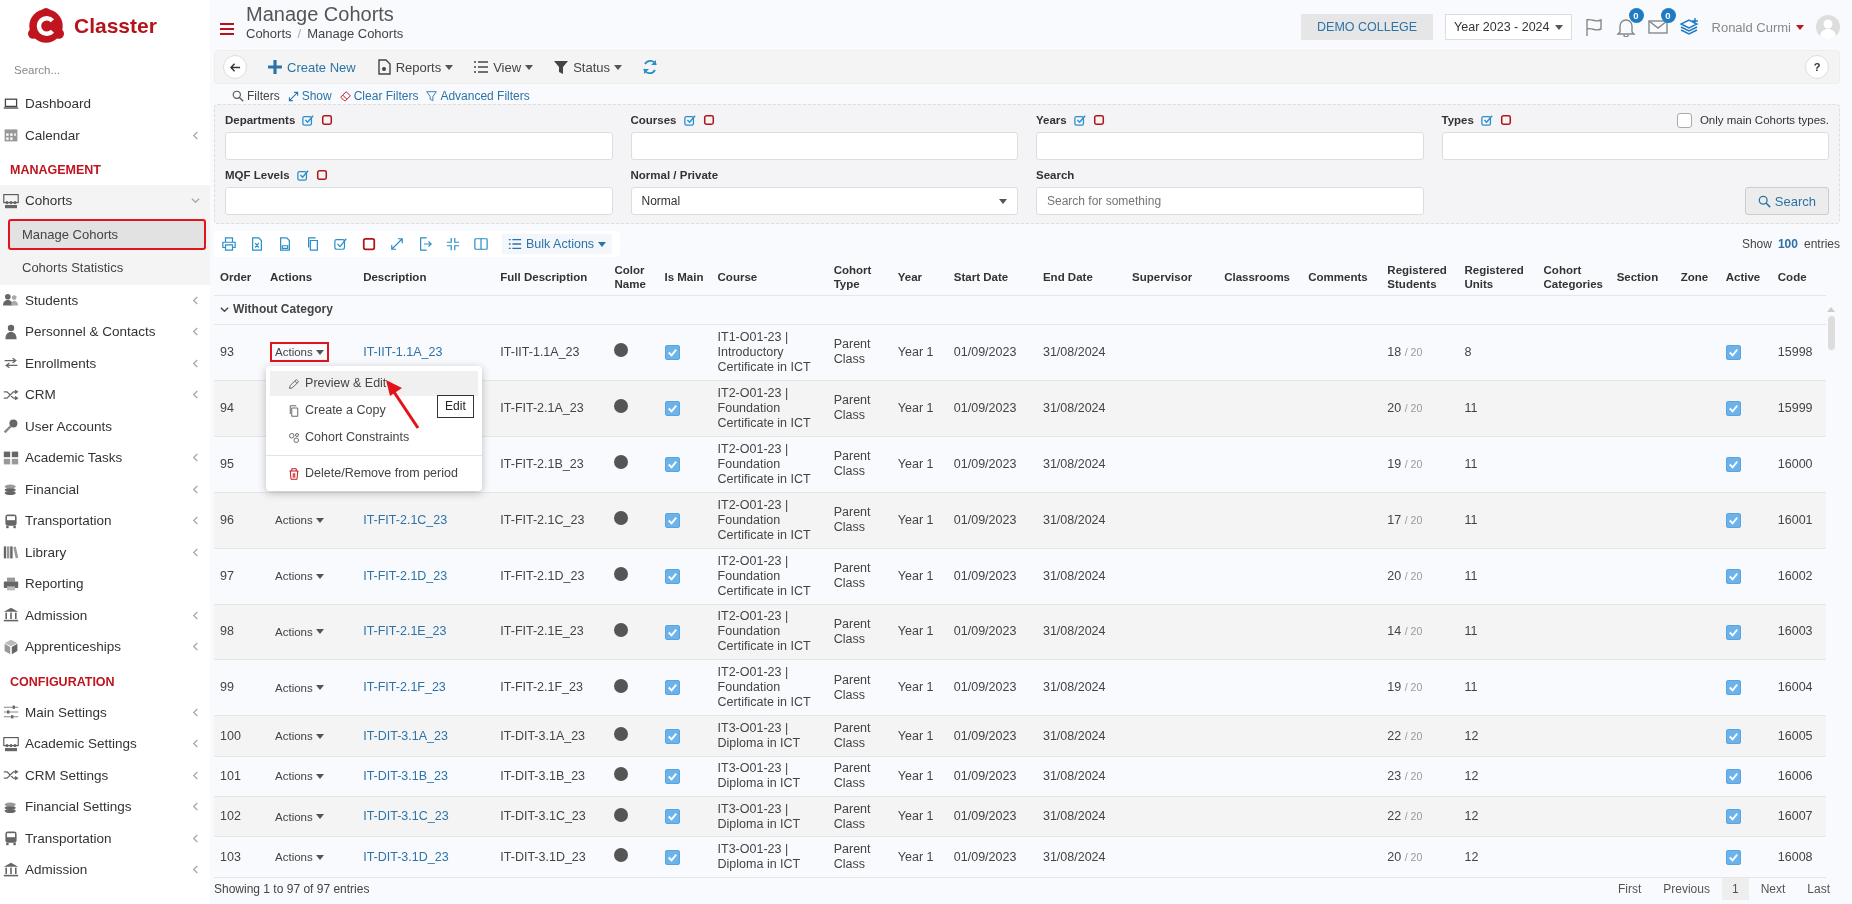 The width and height of the screenshot is (1852, 904). Describe the element at coordinates (105, 300) in the screenshot. I see `nav-item: Students` at that location.